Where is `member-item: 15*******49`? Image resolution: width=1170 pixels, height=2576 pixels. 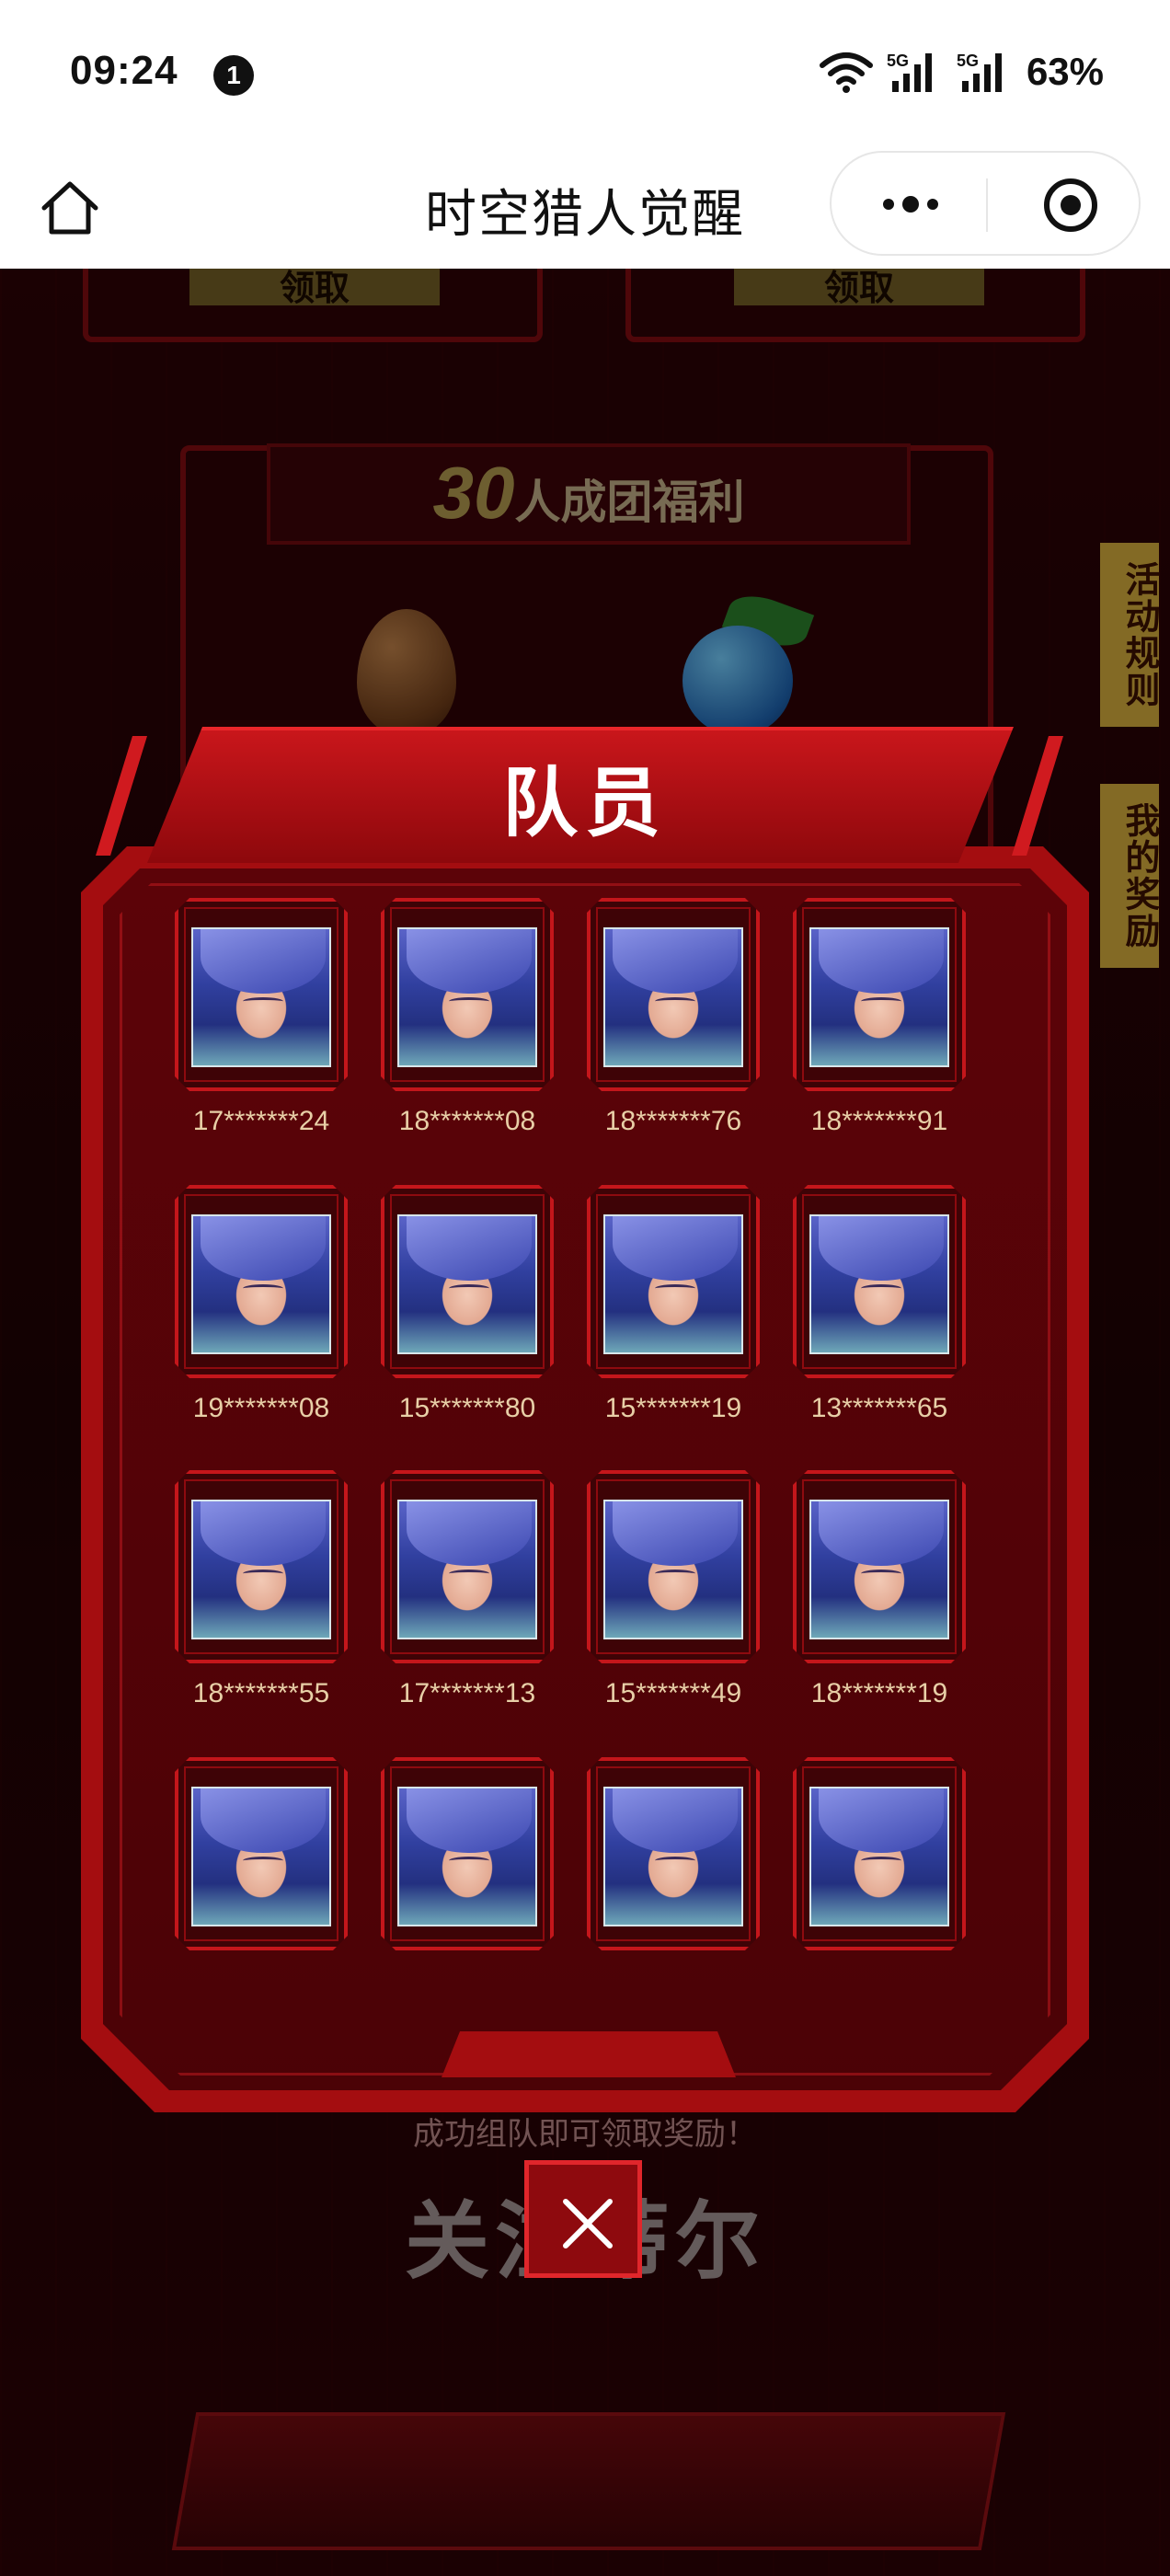 member-item: 15*******49 is located at coordinates (673, 1589).